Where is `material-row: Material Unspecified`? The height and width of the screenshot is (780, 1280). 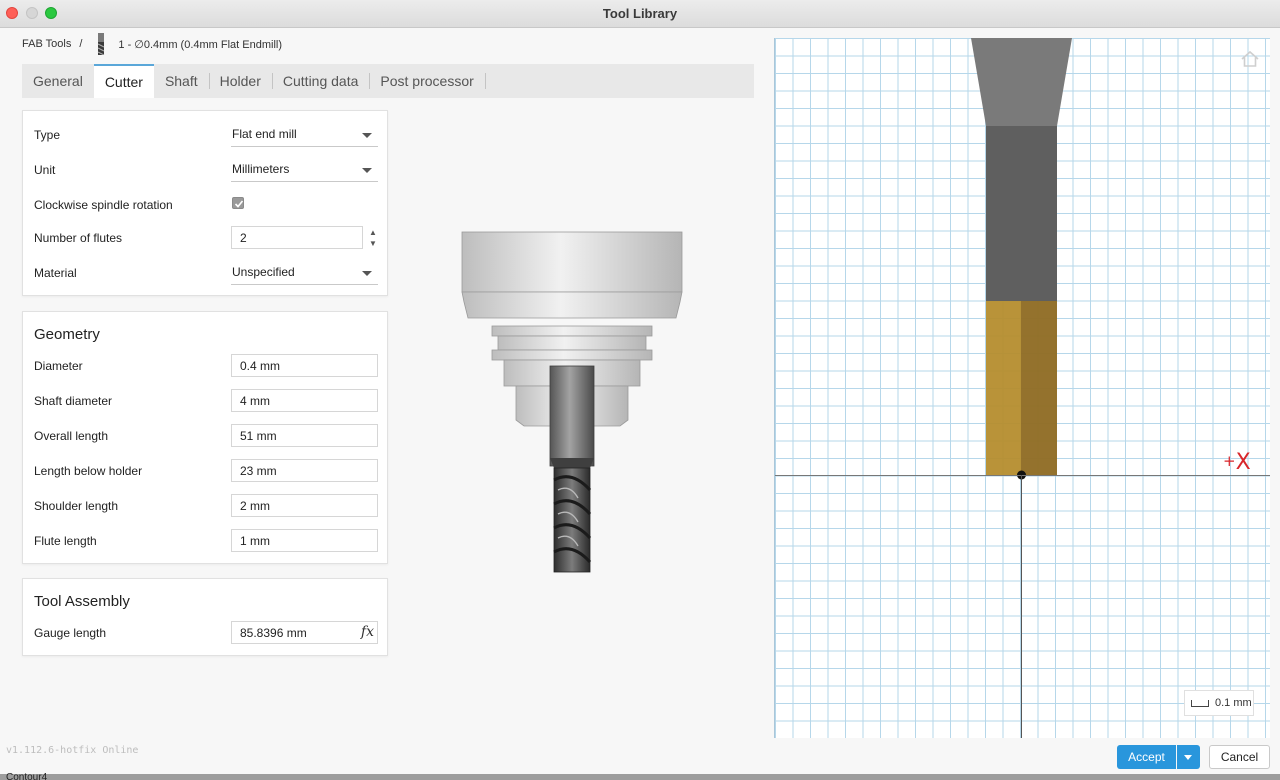
material-row: Material Unspecified is located at coordinates (206, 273).